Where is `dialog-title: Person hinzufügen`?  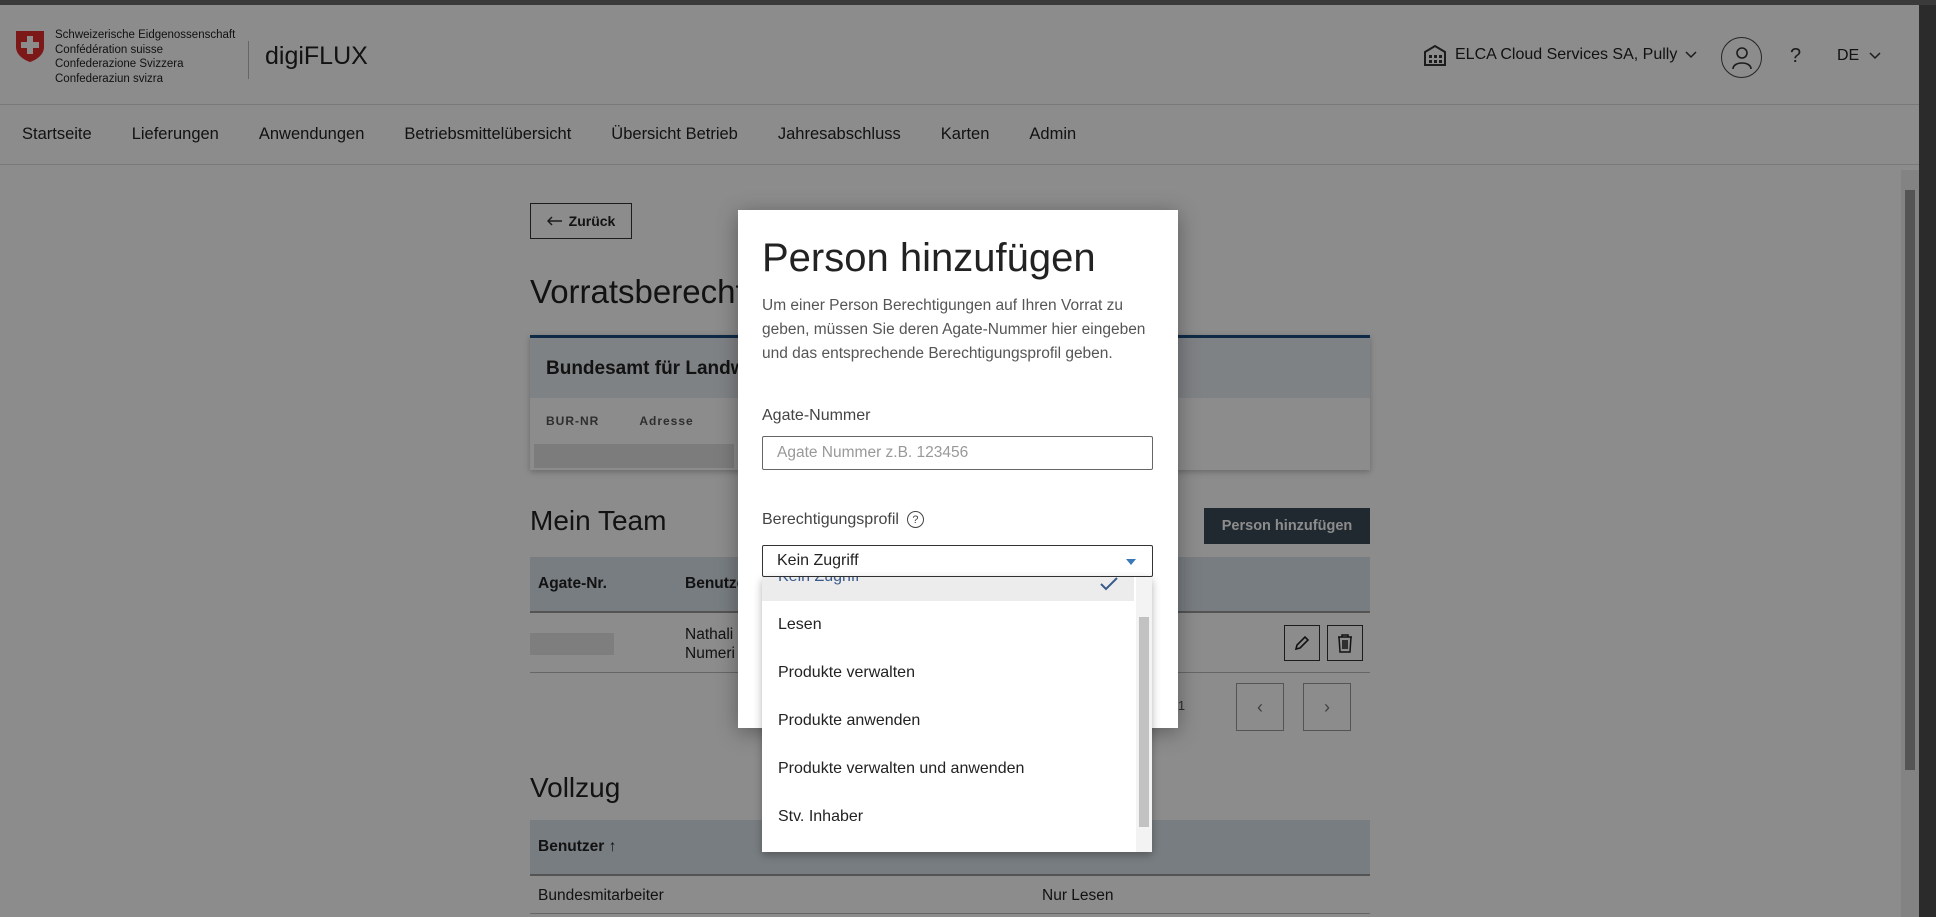 dialog-title: Person hinzufügen is located at coordinates (929, 258).